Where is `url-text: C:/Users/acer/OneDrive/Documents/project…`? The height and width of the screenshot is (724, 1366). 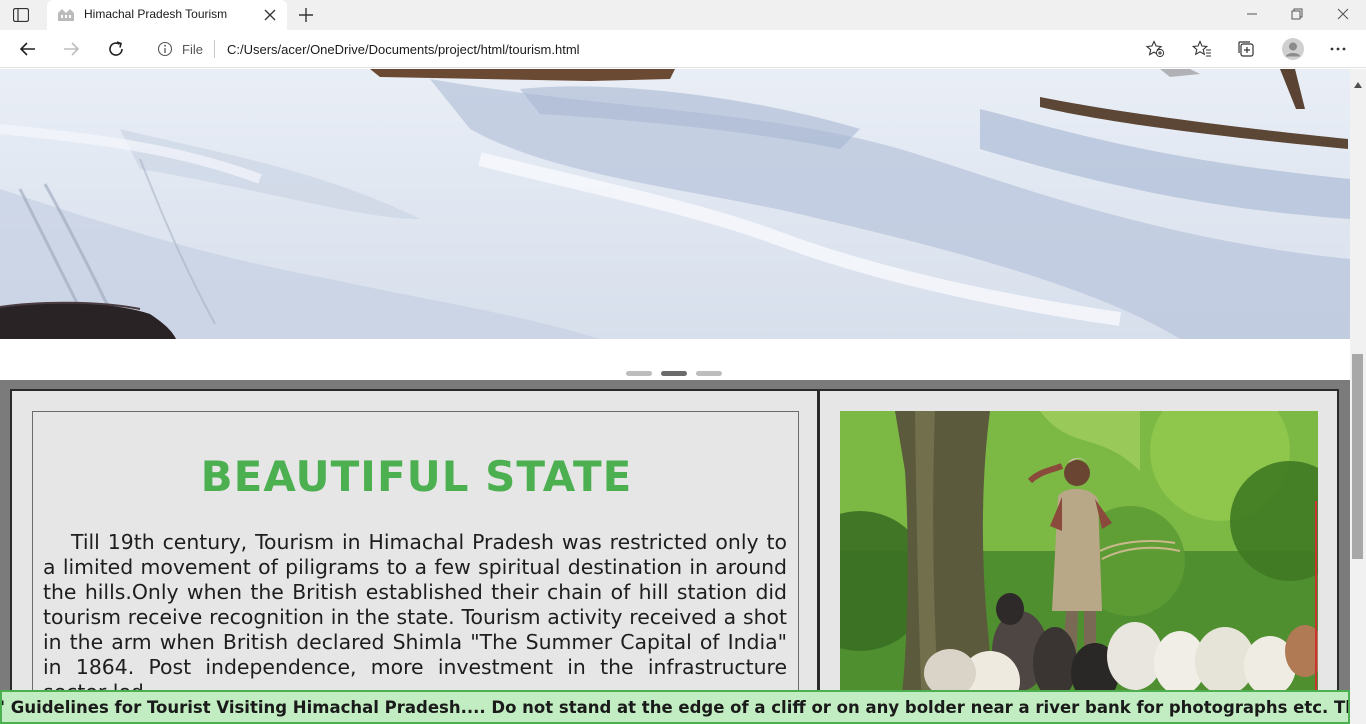
url-text: C:/Users/acer/OneDrive/Documents/project… is located at coordinates (403, 49).